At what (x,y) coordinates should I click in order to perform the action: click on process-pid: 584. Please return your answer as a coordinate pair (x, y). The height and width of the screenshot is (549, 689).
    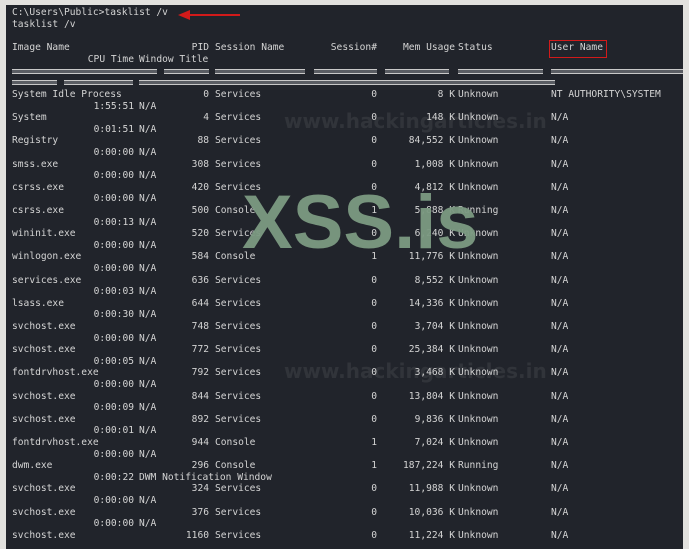
    Looking at the image, I should click on (200, 257).